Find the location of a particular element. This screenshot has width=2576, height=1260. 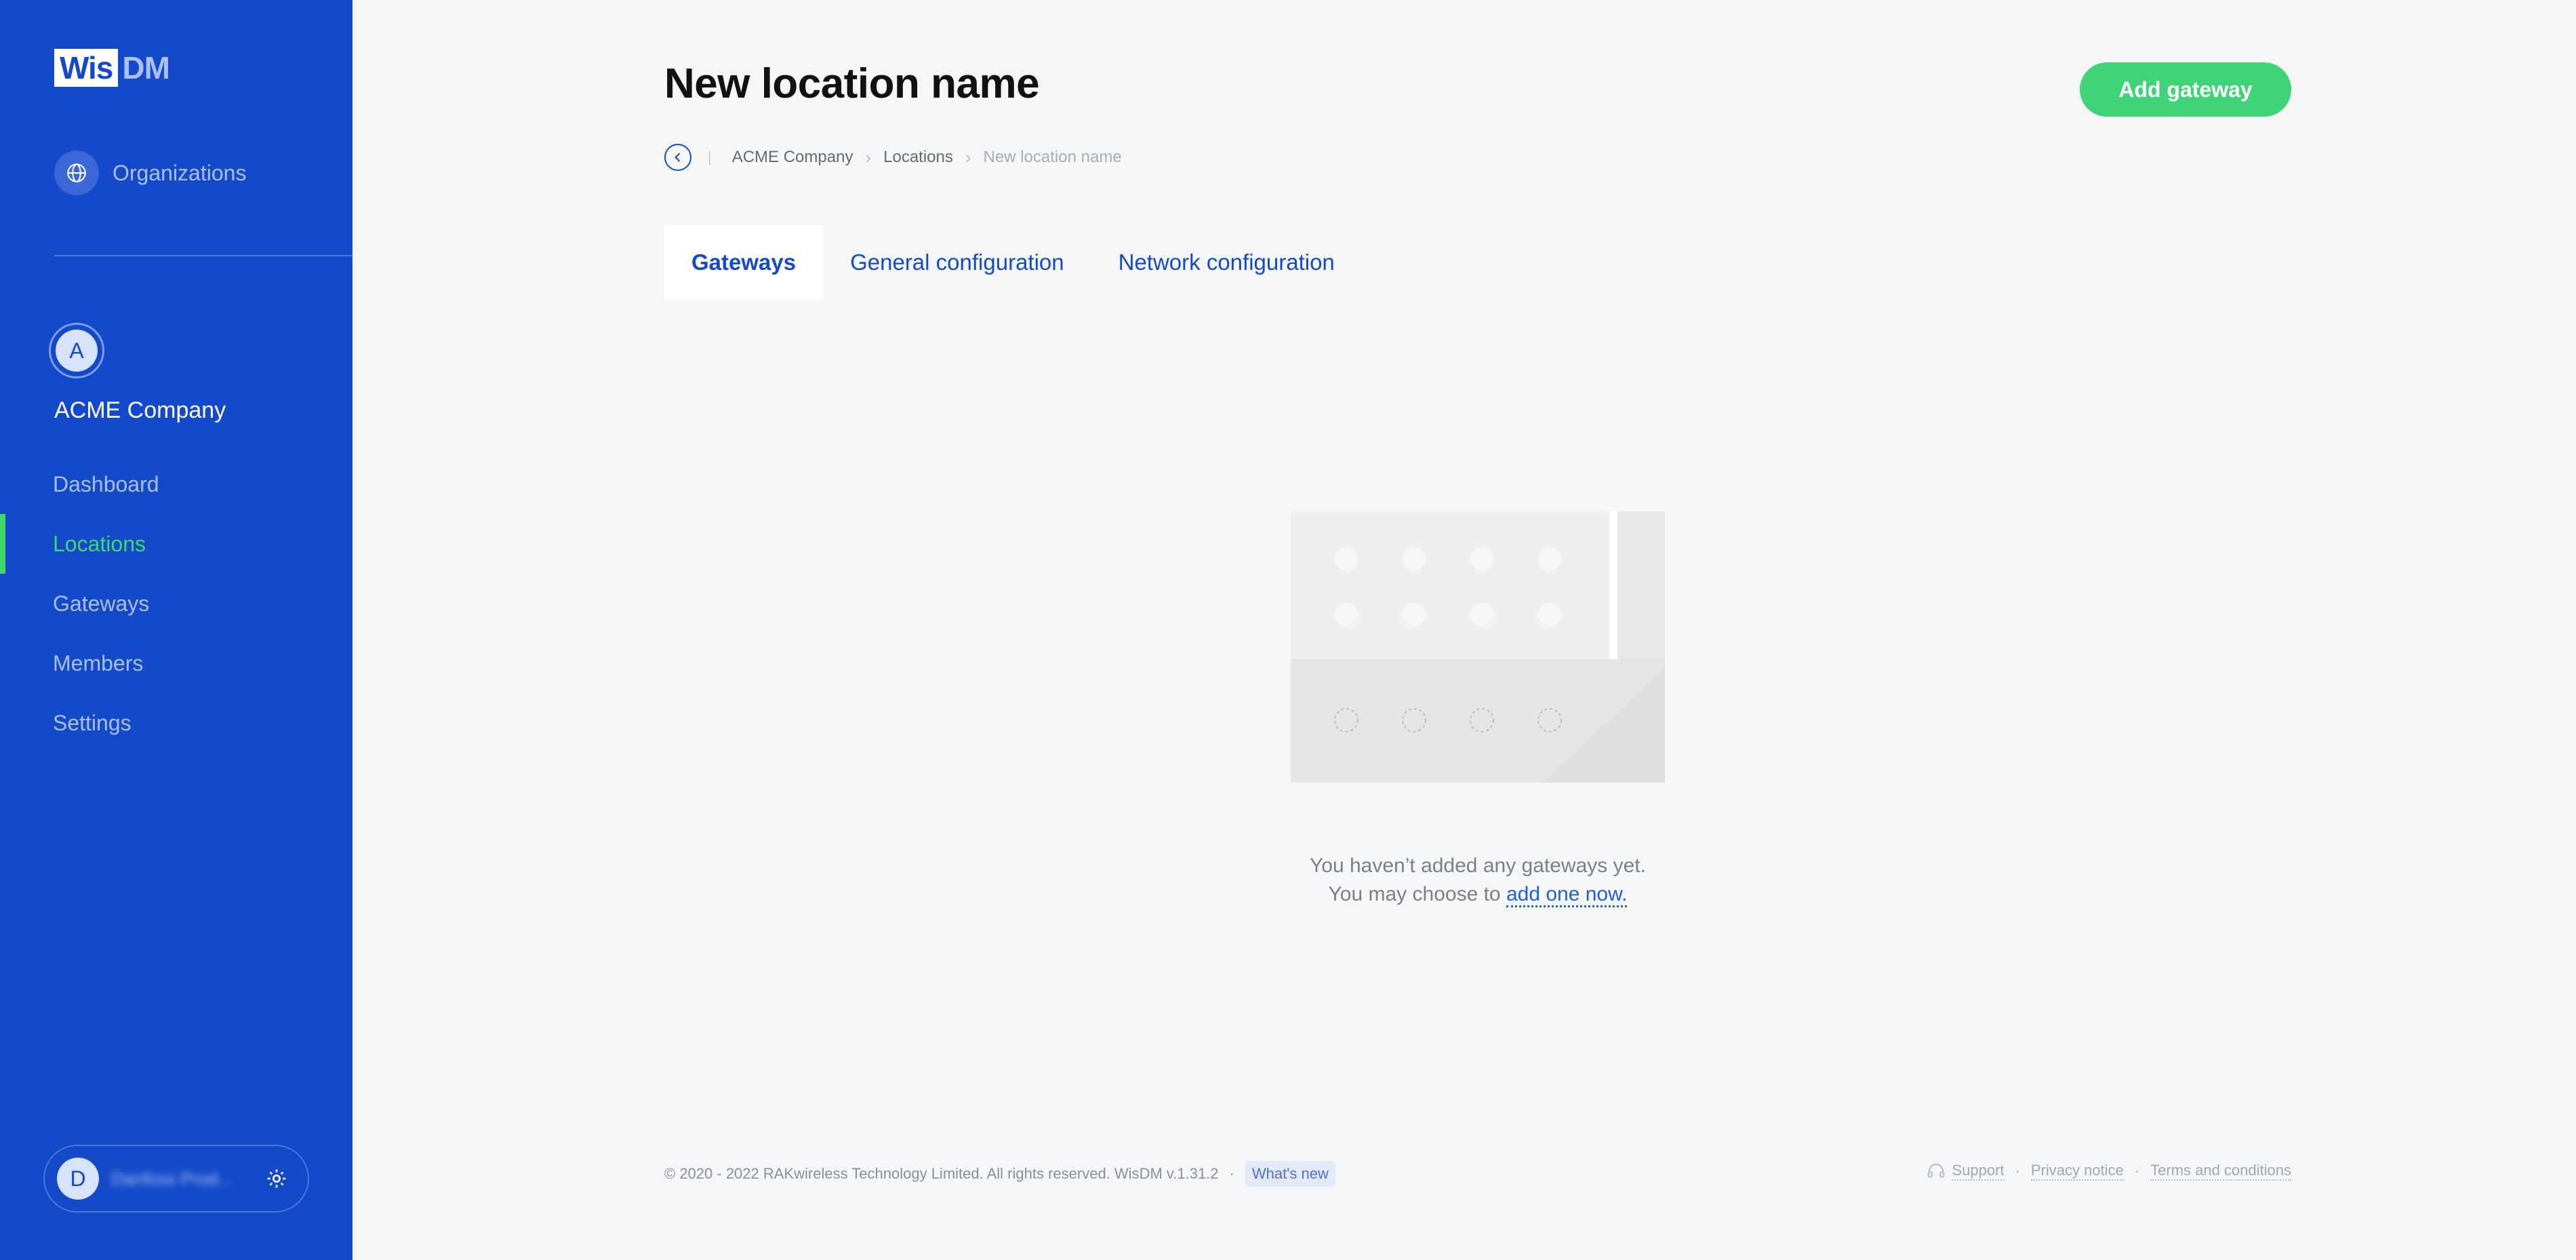

sidebar-divider is located at coordinates (203, 255).